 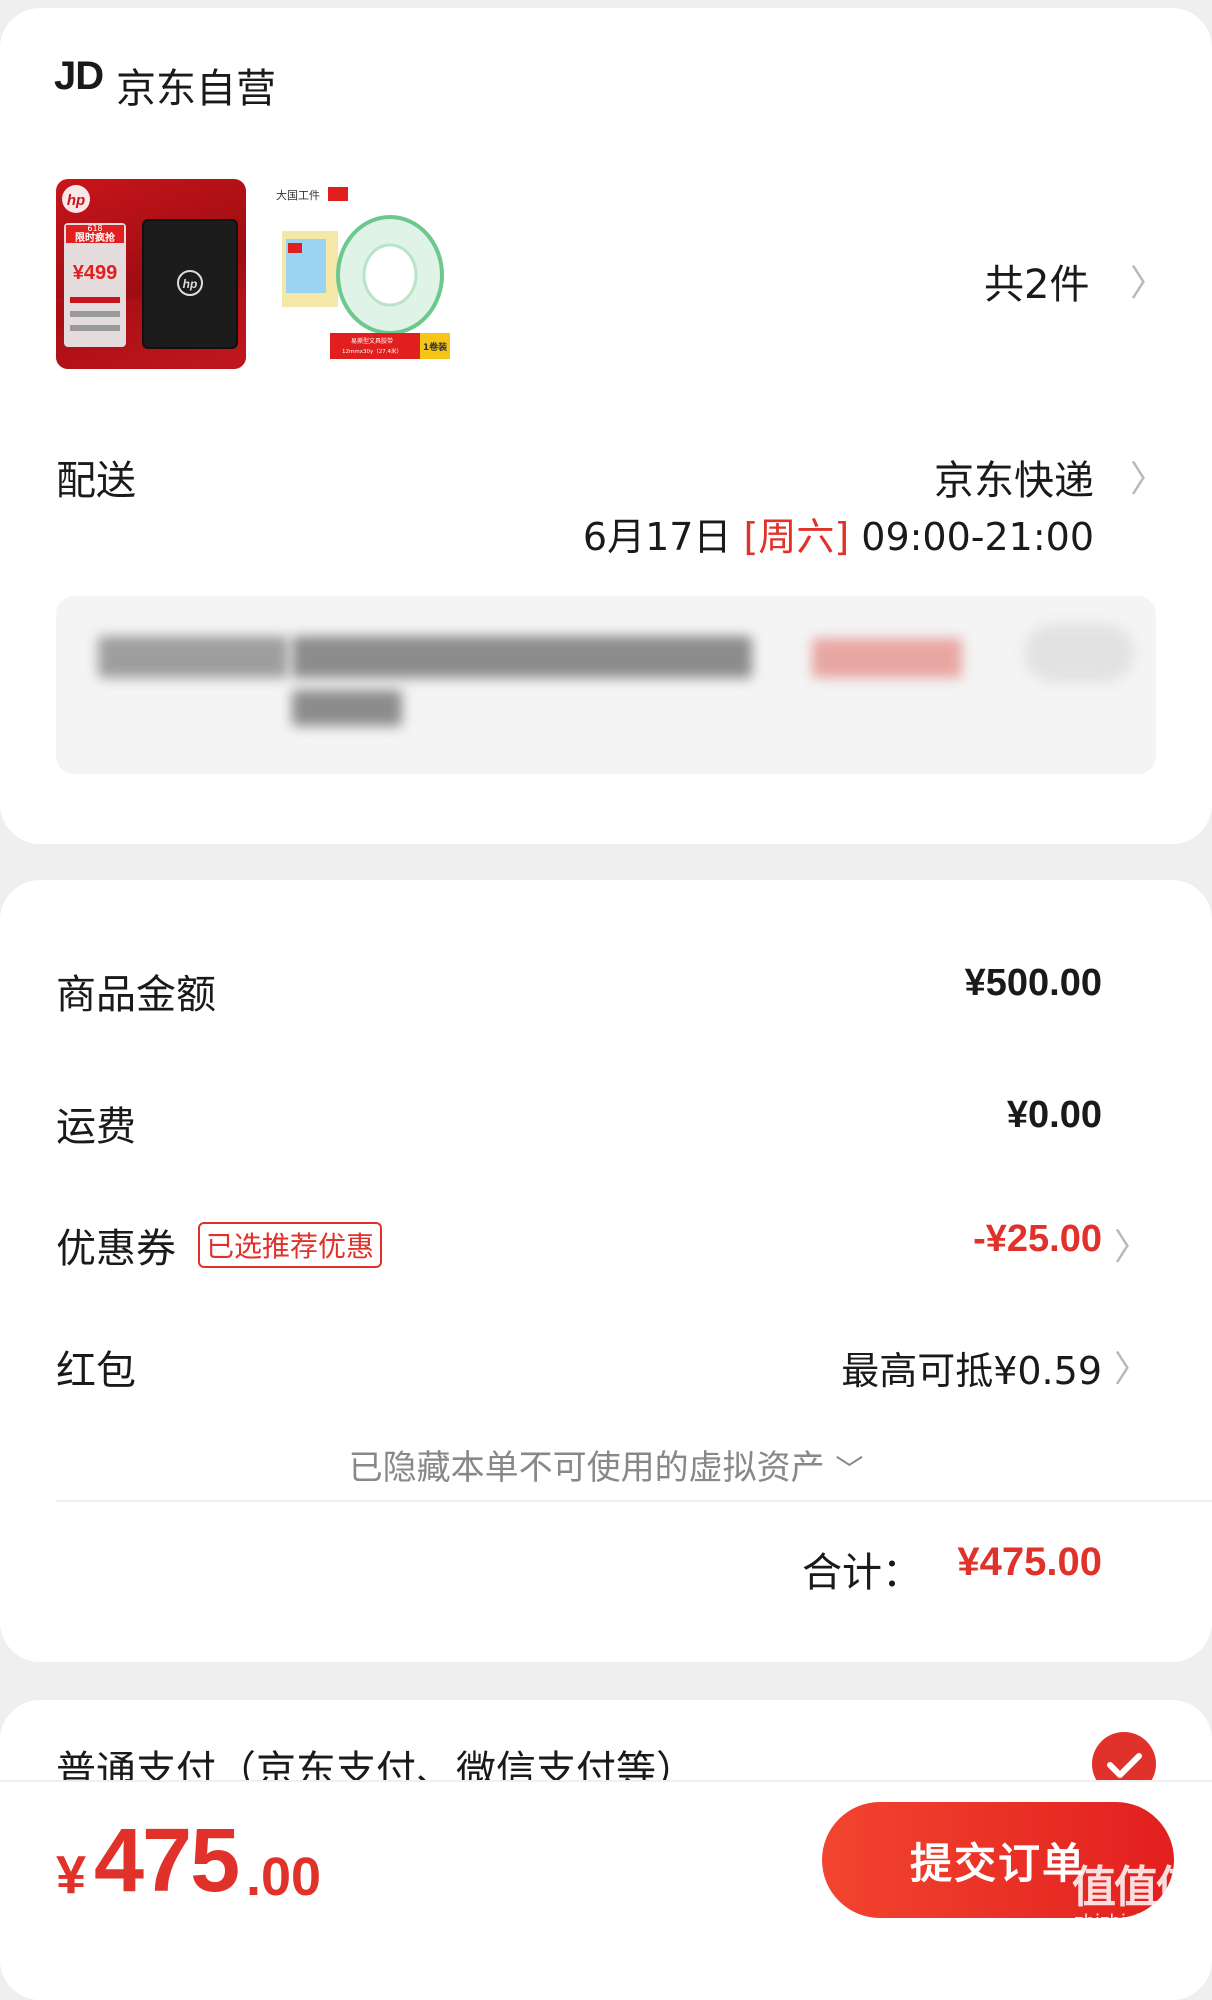 What do you see at coordinates (657, 537) in the screenshot?
I see `delivery-date: 6月17日` at bounding box center [657, 537].